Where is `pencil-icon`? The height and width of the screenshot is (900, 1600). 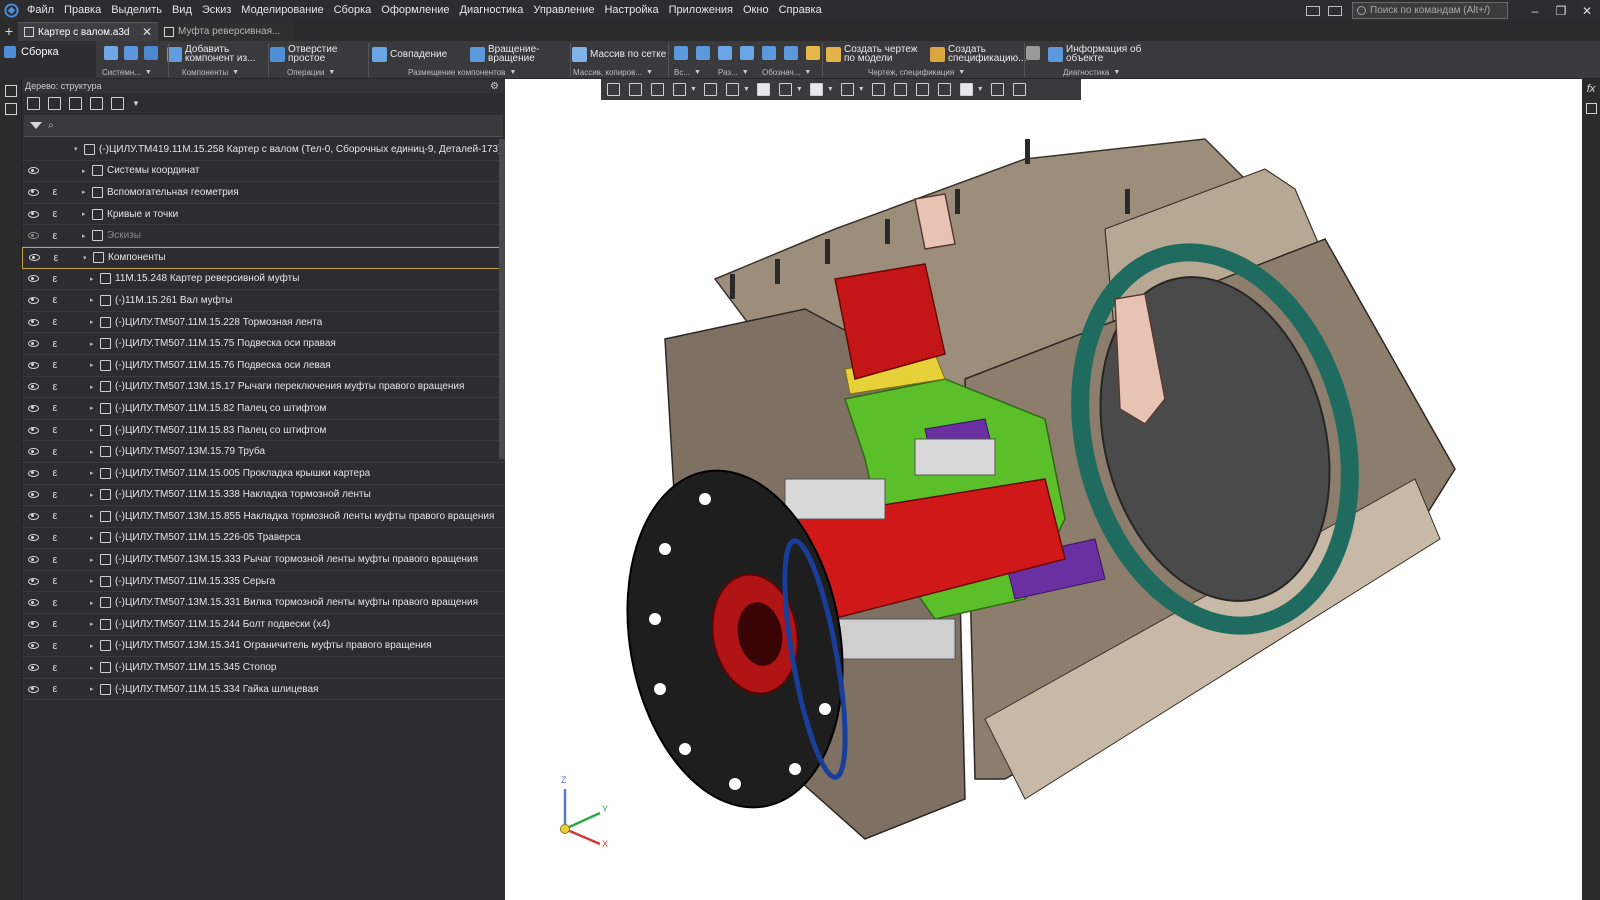 pencil-icon is located at coordinates (1019, 89).